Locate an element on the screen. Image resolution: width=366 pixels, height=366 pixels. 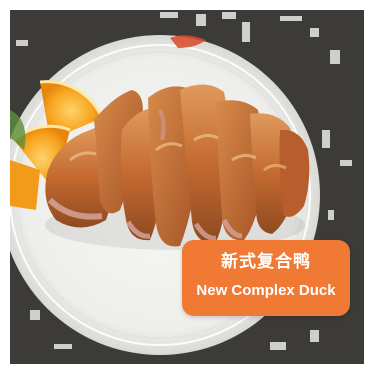
dish-name-chinese: 新式复合鸭 is located at coordinates (266, 262).